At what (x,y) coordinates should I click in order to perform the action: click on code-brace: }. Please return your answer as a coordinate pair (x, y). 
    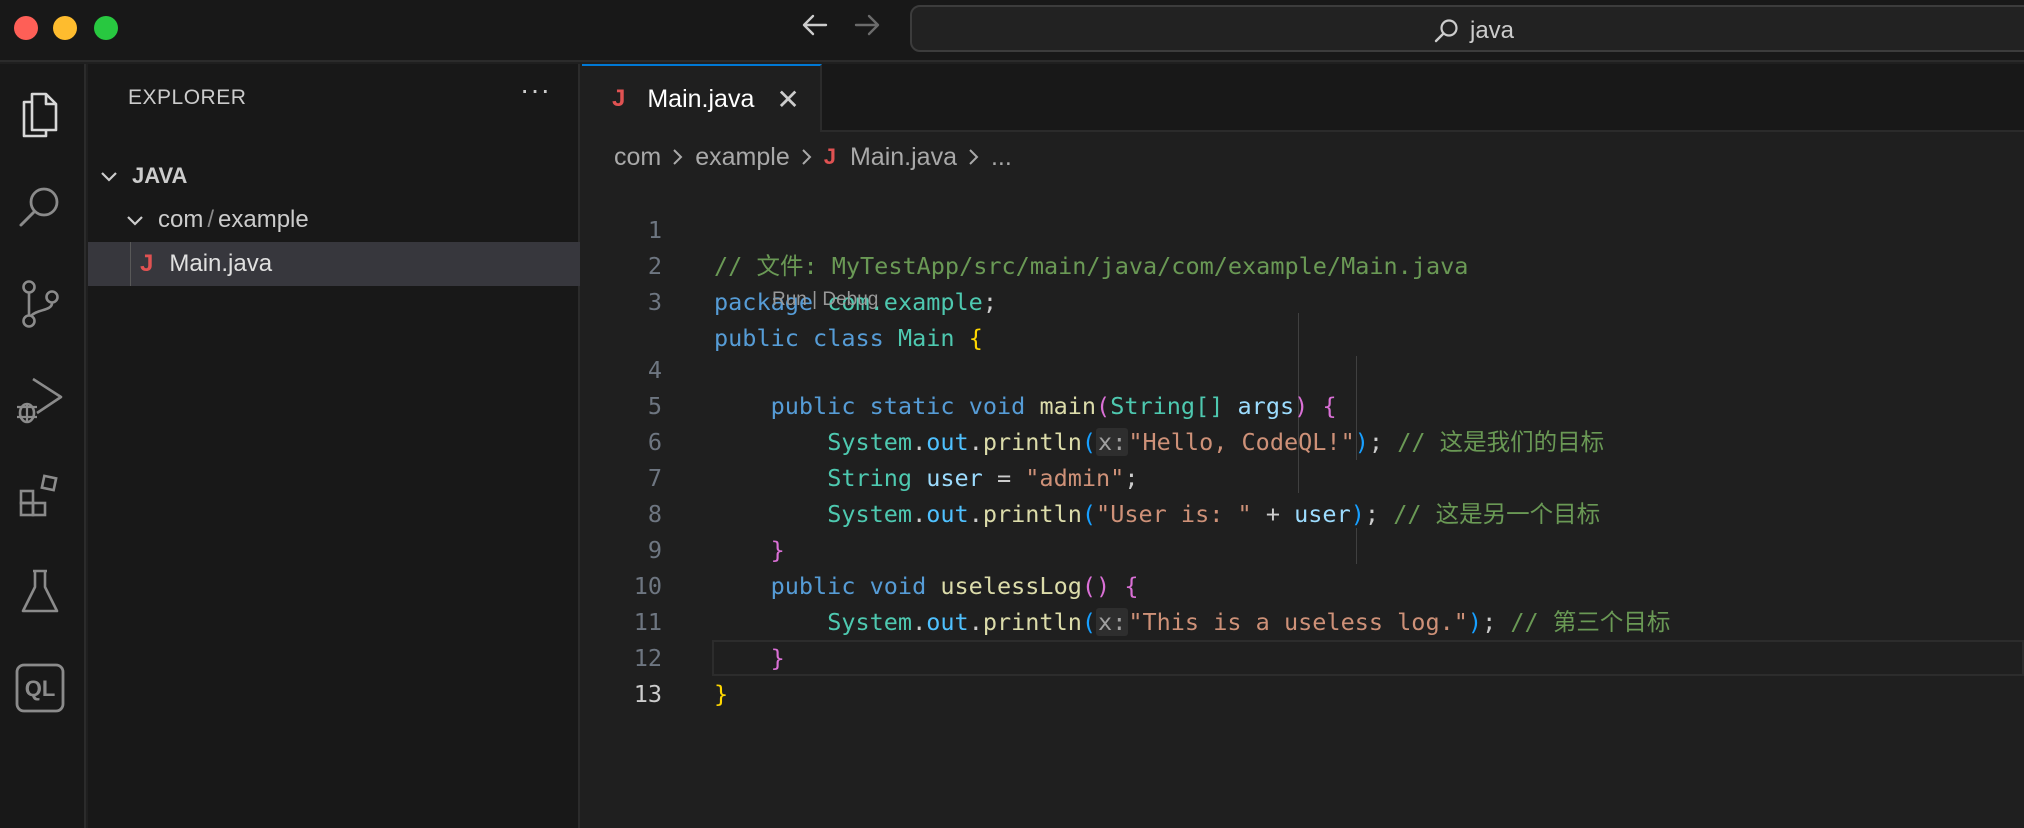
    Looking at the image, I should click on (721, 694).